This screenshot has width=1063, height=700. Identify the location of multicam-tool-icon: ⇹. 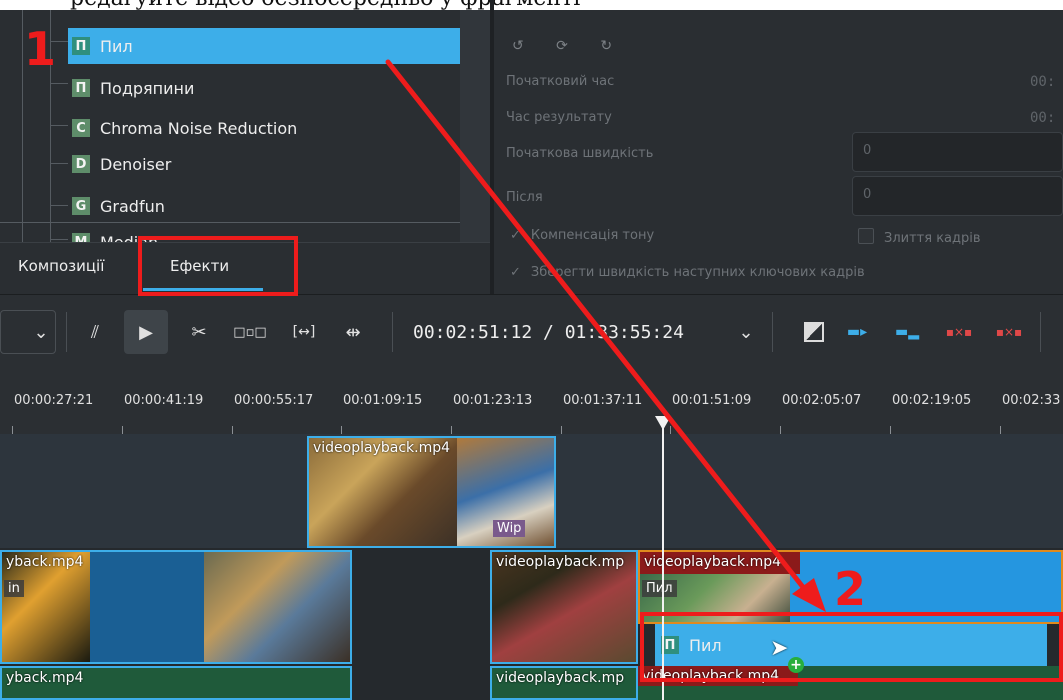
(353, 332).